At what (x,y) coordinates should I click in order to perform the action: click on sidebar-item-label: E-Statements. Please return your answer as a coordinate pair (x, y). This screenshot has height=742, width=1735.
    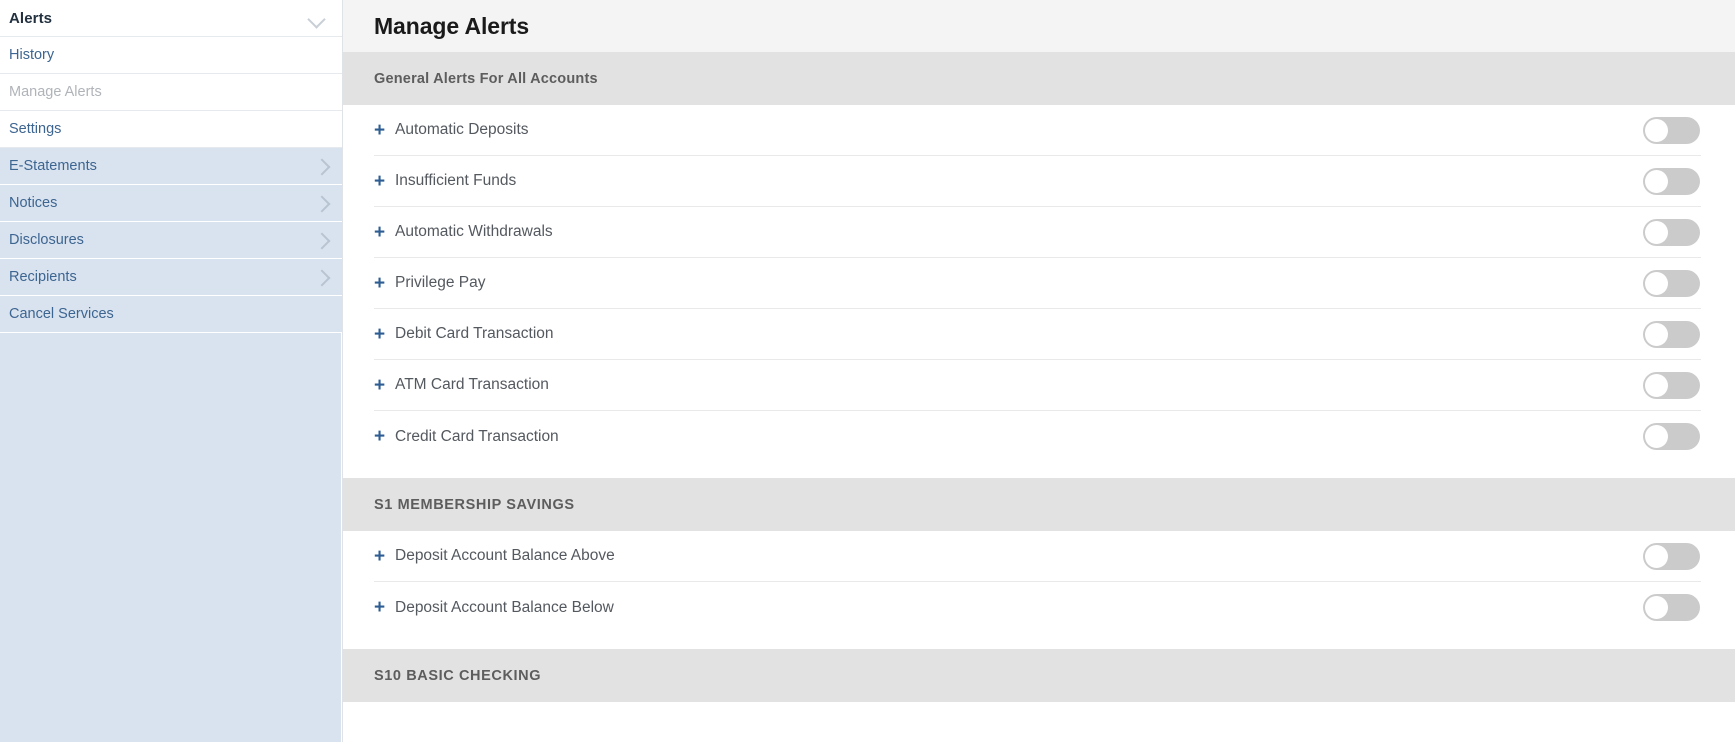
    Looking at the image, I should click on (53, 166).